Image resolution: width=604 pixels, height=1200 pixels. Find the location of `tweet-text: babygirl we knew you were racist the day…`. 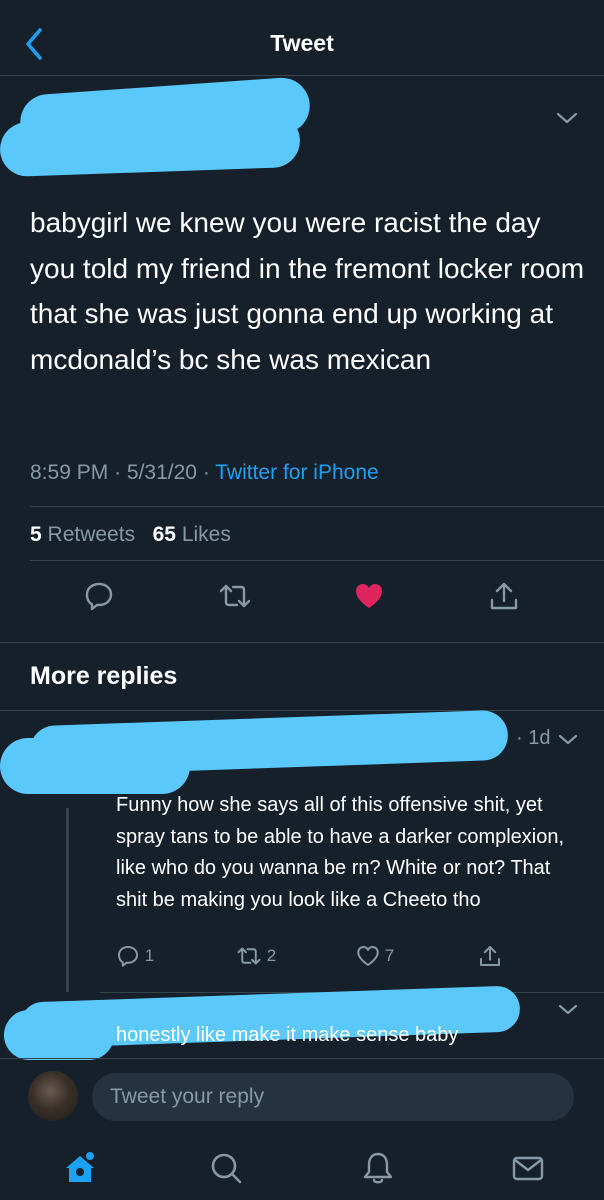

tweet-text: babygirl we knew you were racist the day… is located at coordinates (307, 291).